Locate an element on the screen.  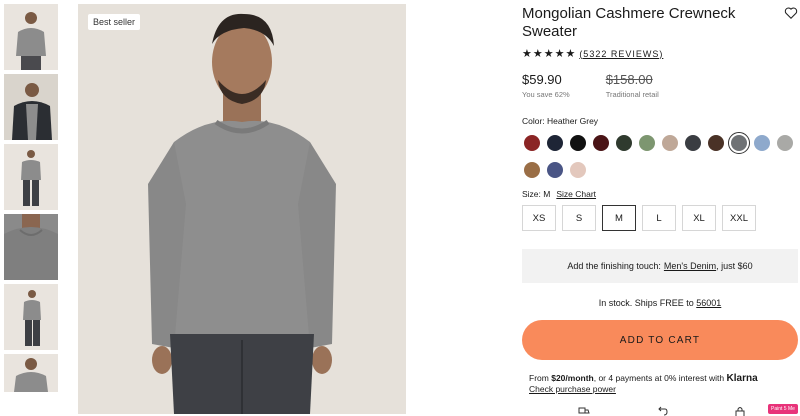
finishing-prefix: Add the finishing touch: is located at coordinates (614, 266).